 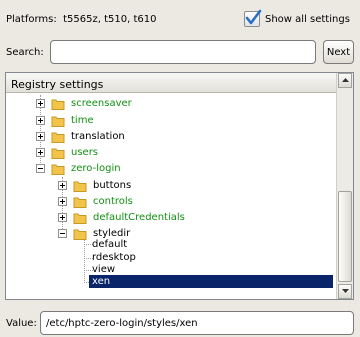 What do you see at coordinates (109, 244) in the screenshot?
I see `tree-item-default: default` at bounding box center [109, 244].